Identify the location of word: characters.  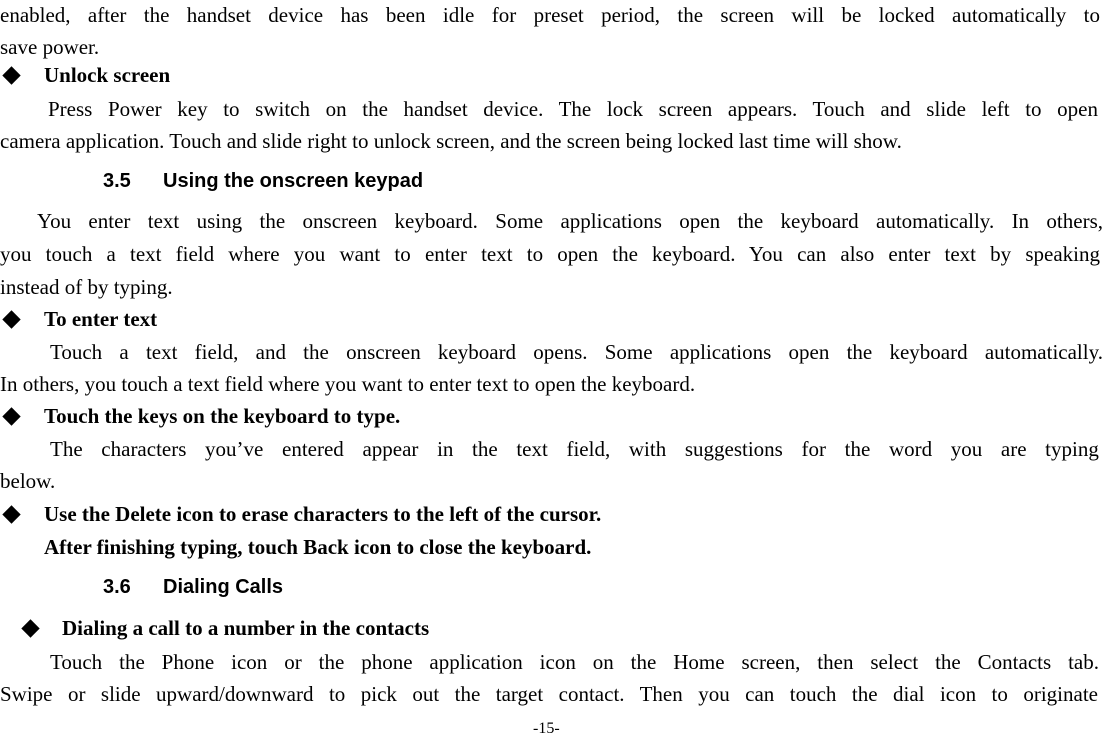
(144, 449).